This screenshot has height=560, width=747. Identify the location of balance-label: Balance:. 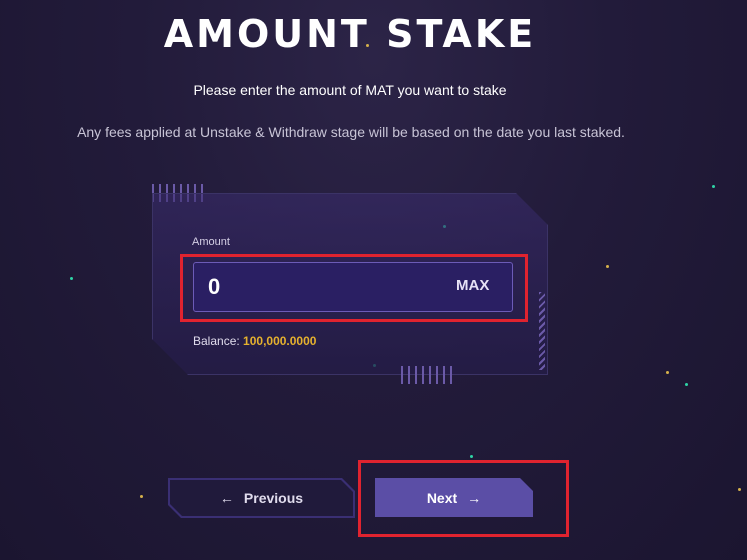
(216, 341).